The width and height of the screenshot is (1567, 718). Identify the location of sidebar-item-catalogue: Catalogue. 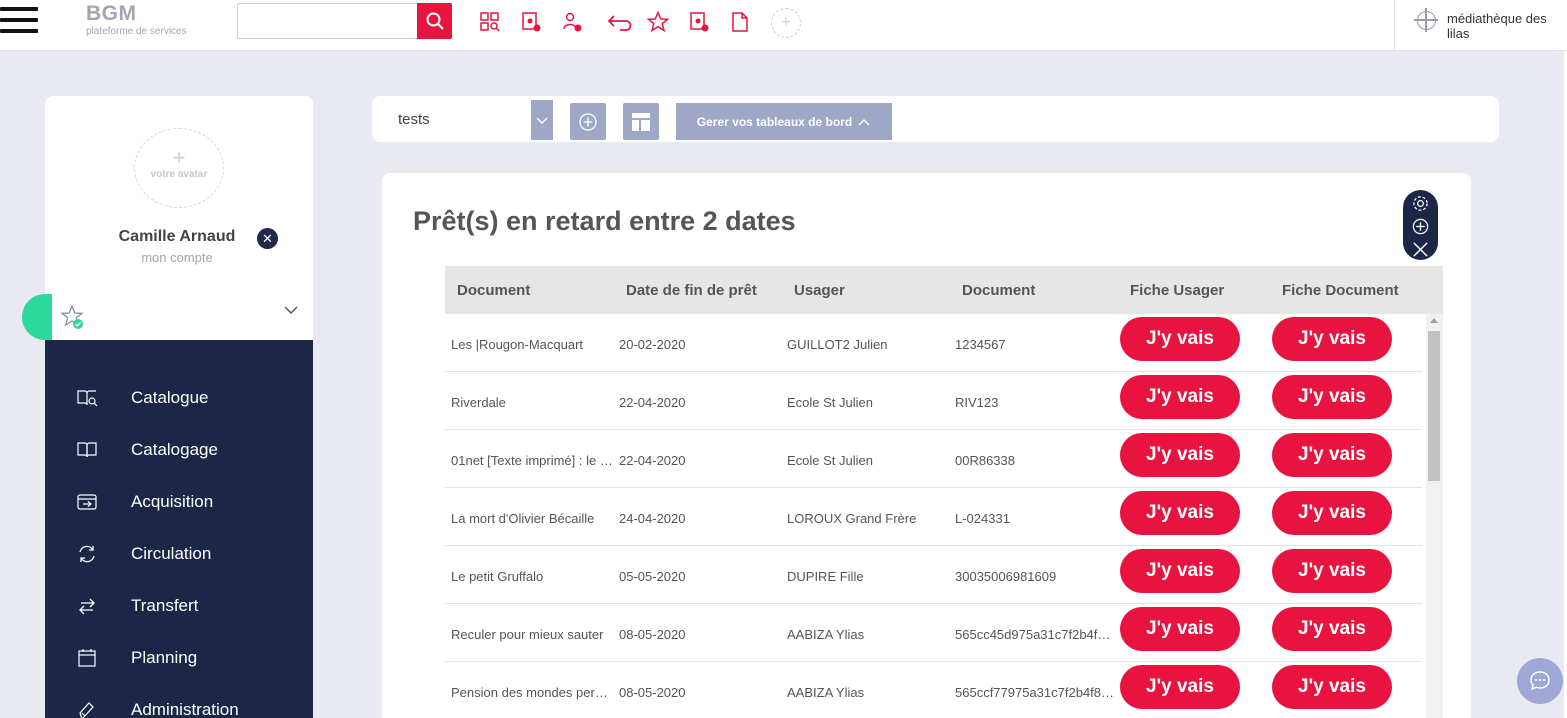
(179, 398).